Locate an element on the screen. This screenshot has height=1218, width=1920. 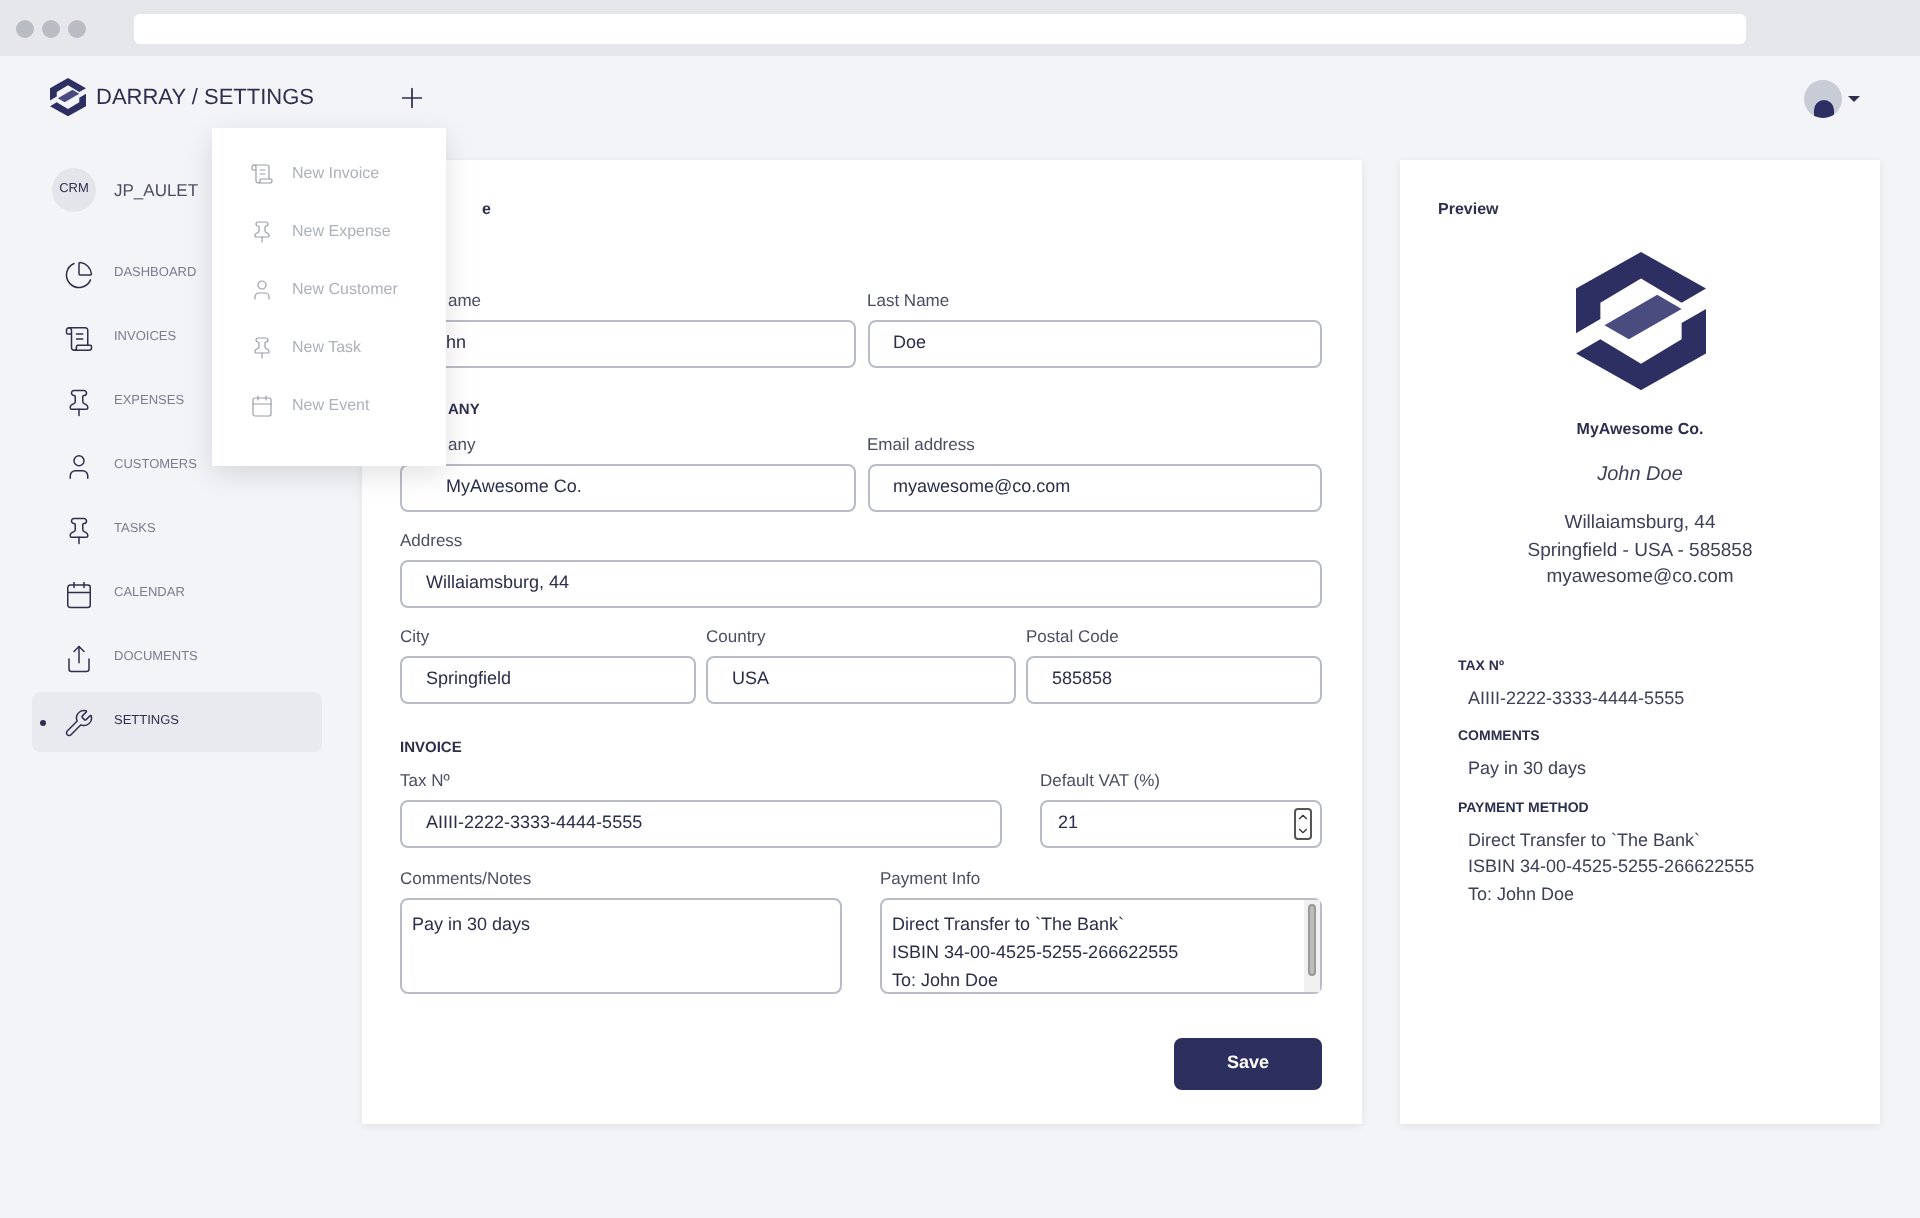
field-label: Last Name is located at coordinates (908, 300).